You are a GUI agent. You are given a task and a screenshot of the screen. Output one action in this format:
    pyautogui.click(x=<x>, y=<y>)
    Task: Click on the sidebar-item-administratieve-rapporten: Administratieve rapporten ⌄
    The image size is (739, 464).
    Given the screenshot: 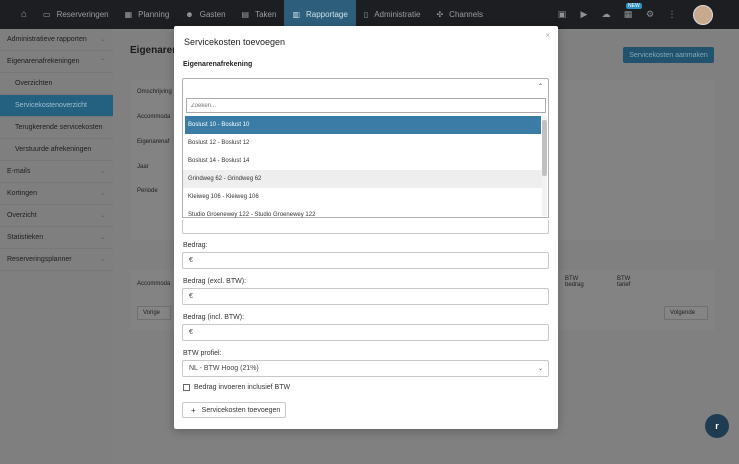 What is the action you would take?
    pyautogui.click(x=56, y=40)
    